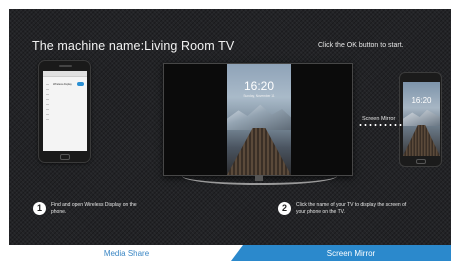  What do you see at coordinates (39, 208) in the screenshot?
I see `step-1-number-badge: 1` at bounding box center [39, 208].